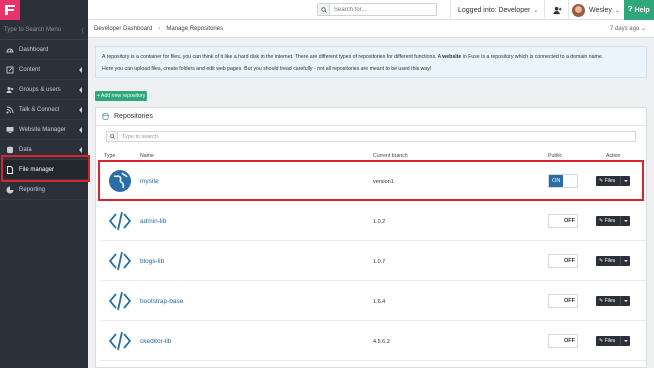  Describe the element at coordinates (600, 10) in the screenshot. I see `username: Wesley` at that location.